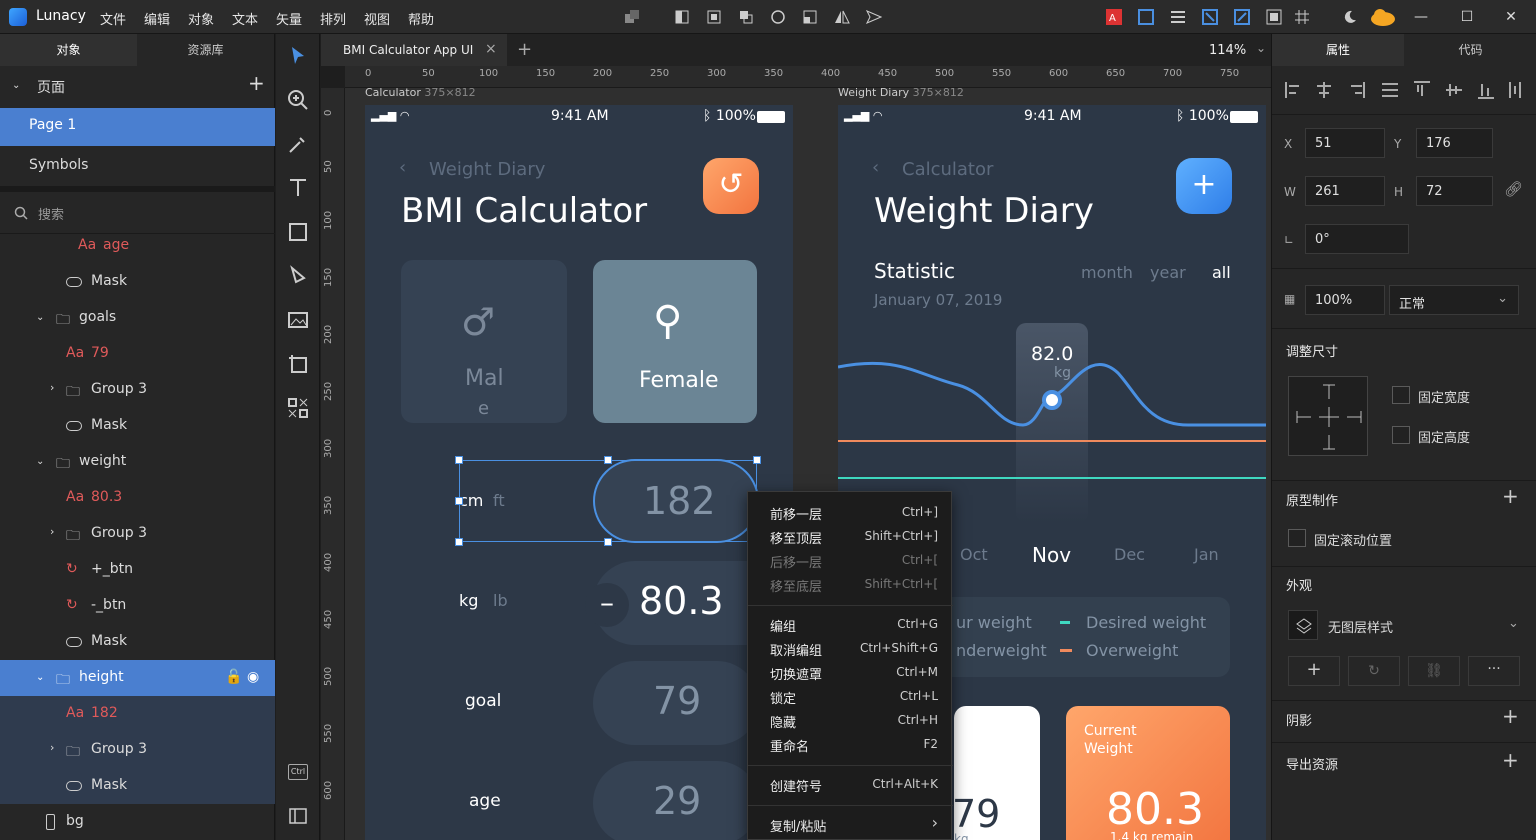  I want to click on male-card: ♂ Mal e, so click(484, 341).